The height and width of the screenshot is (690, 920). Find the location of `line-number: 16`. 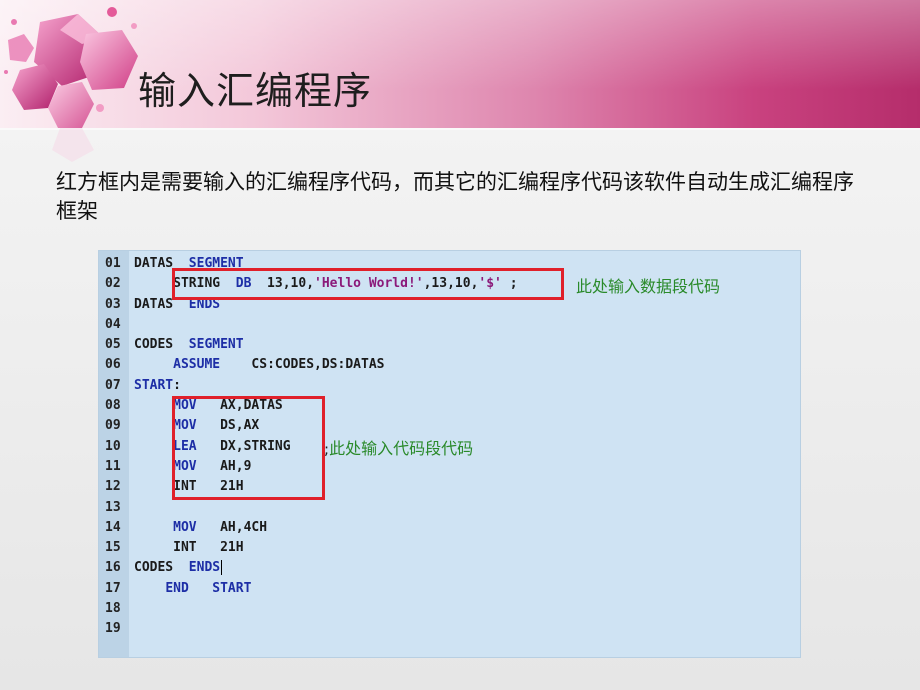

line-number: 16 is located at coordinates (113, 568).